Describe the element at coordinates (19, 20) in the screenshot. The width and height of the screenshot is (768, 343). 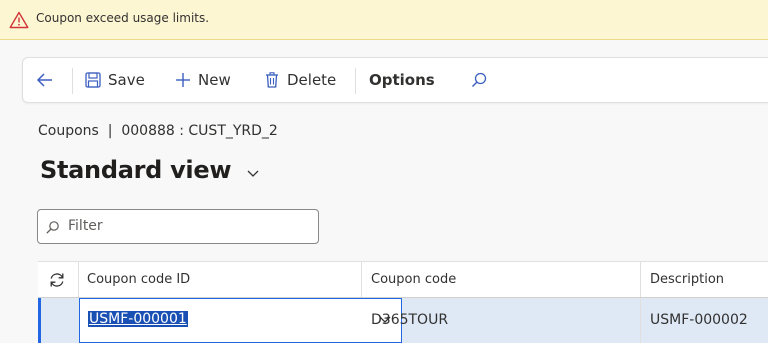
I see `warning-triangle-icon` at that location.